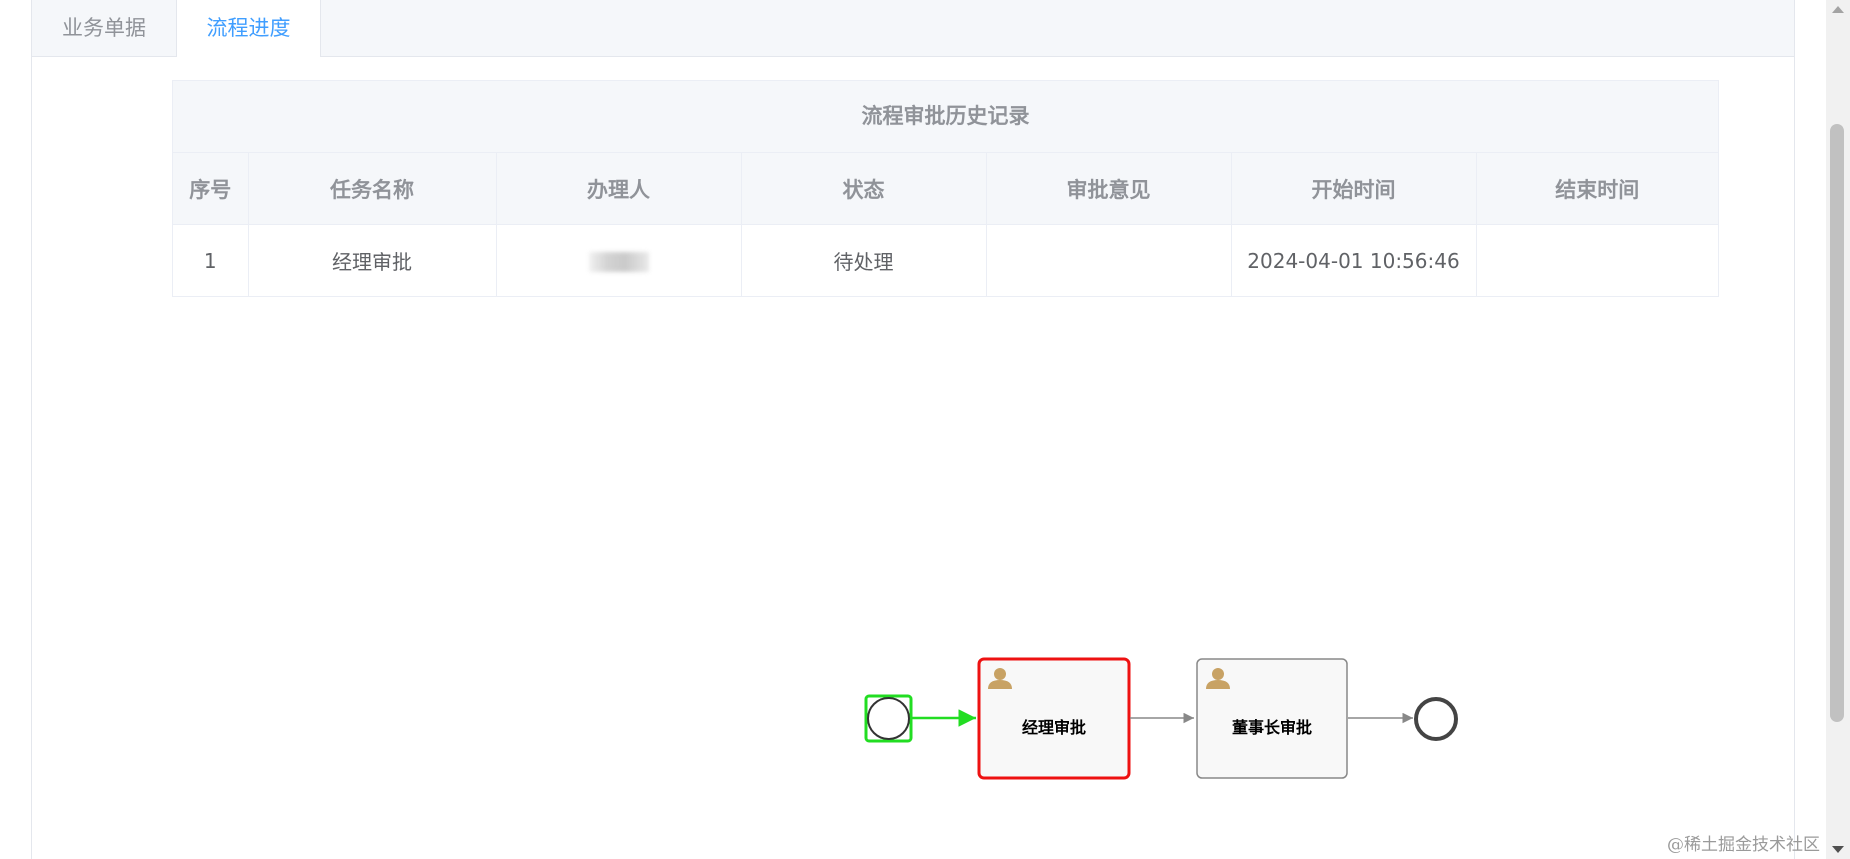  What do you see at coordinates (864, 260) in the screenshot?
I see `cell-status: 待处理` at bounding box center [864, 260].